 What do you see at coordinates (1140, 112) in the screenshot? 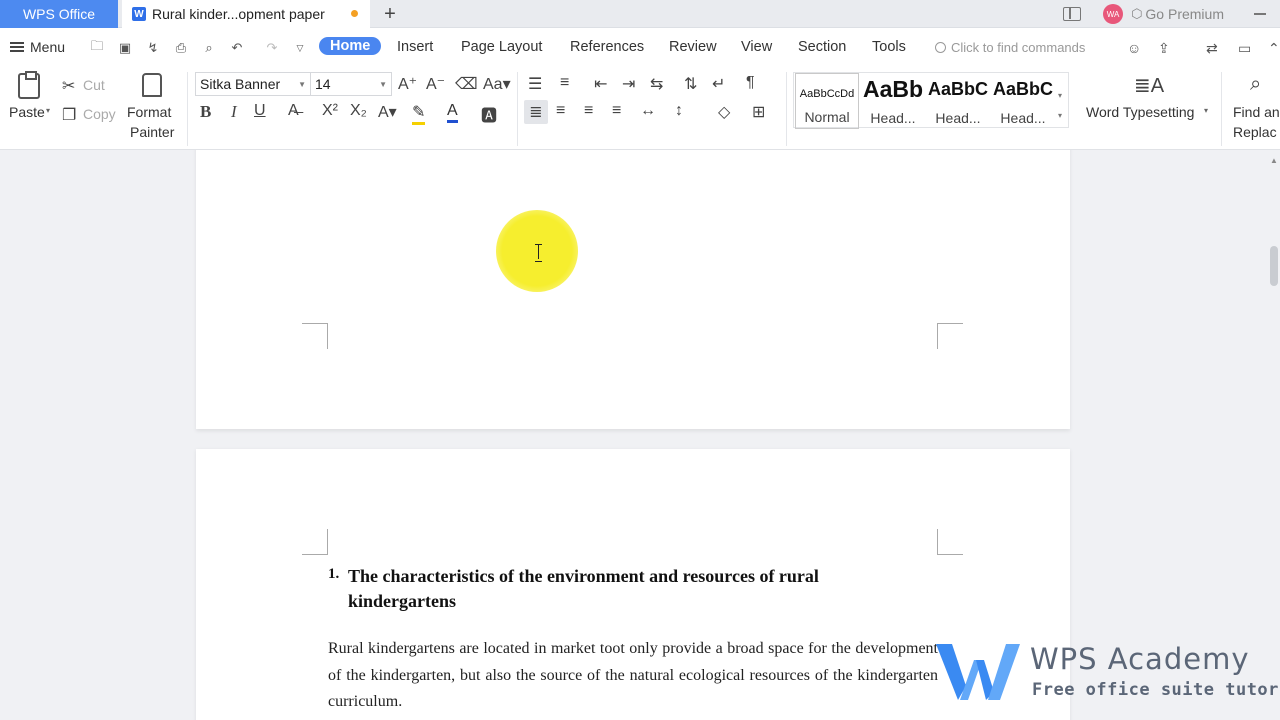
I see `word-typesetting-label: Word Typesetting` at bounding box center [1140, 112].